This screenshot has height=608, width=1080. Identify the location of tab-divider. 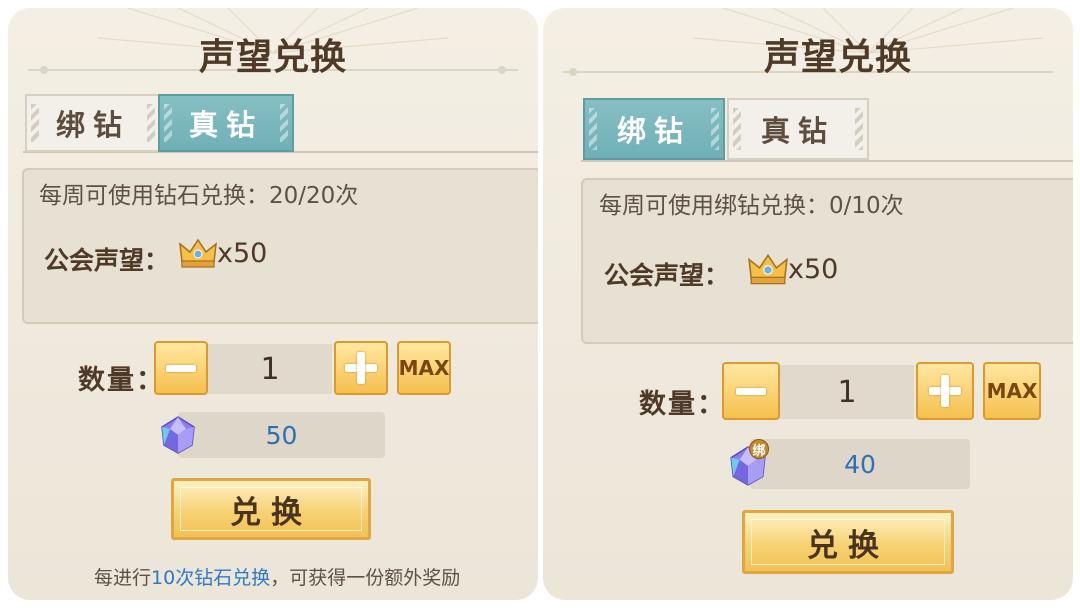
(827, 161).